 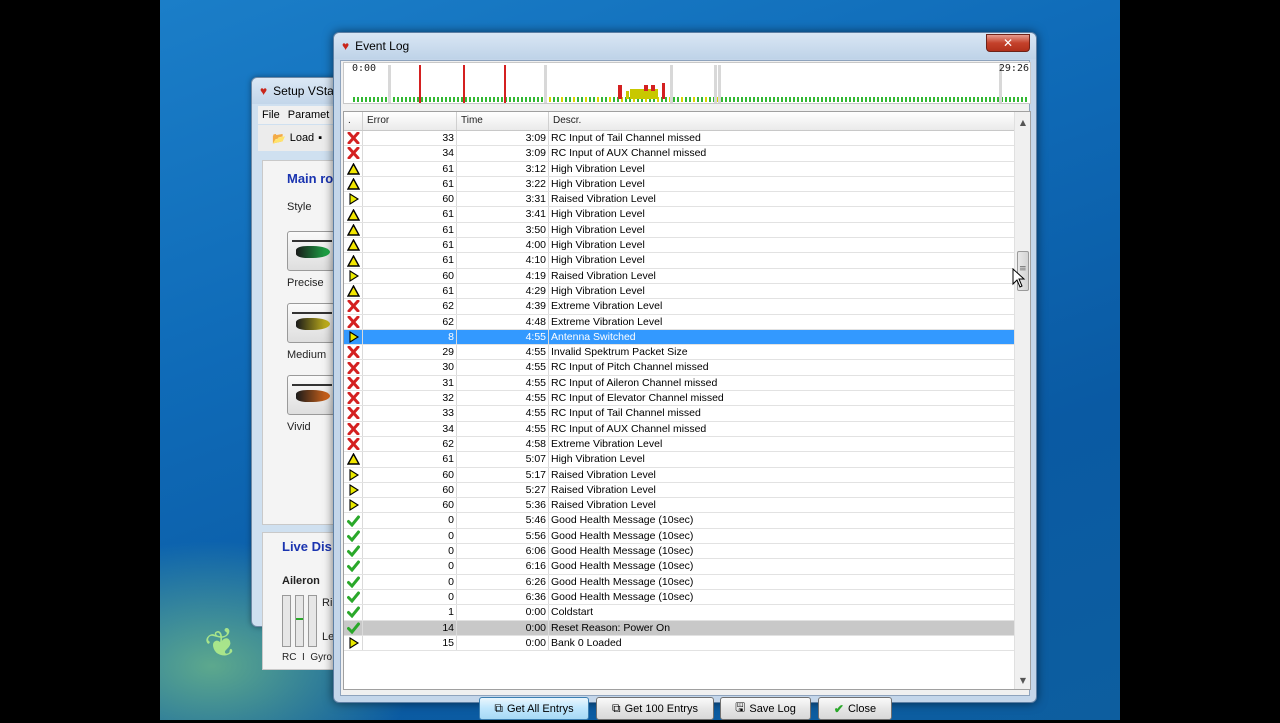 What do you see at coordinates (410, 138) in the screenshot?
I see `cell-error: 33` at bounding box center [410, 138].